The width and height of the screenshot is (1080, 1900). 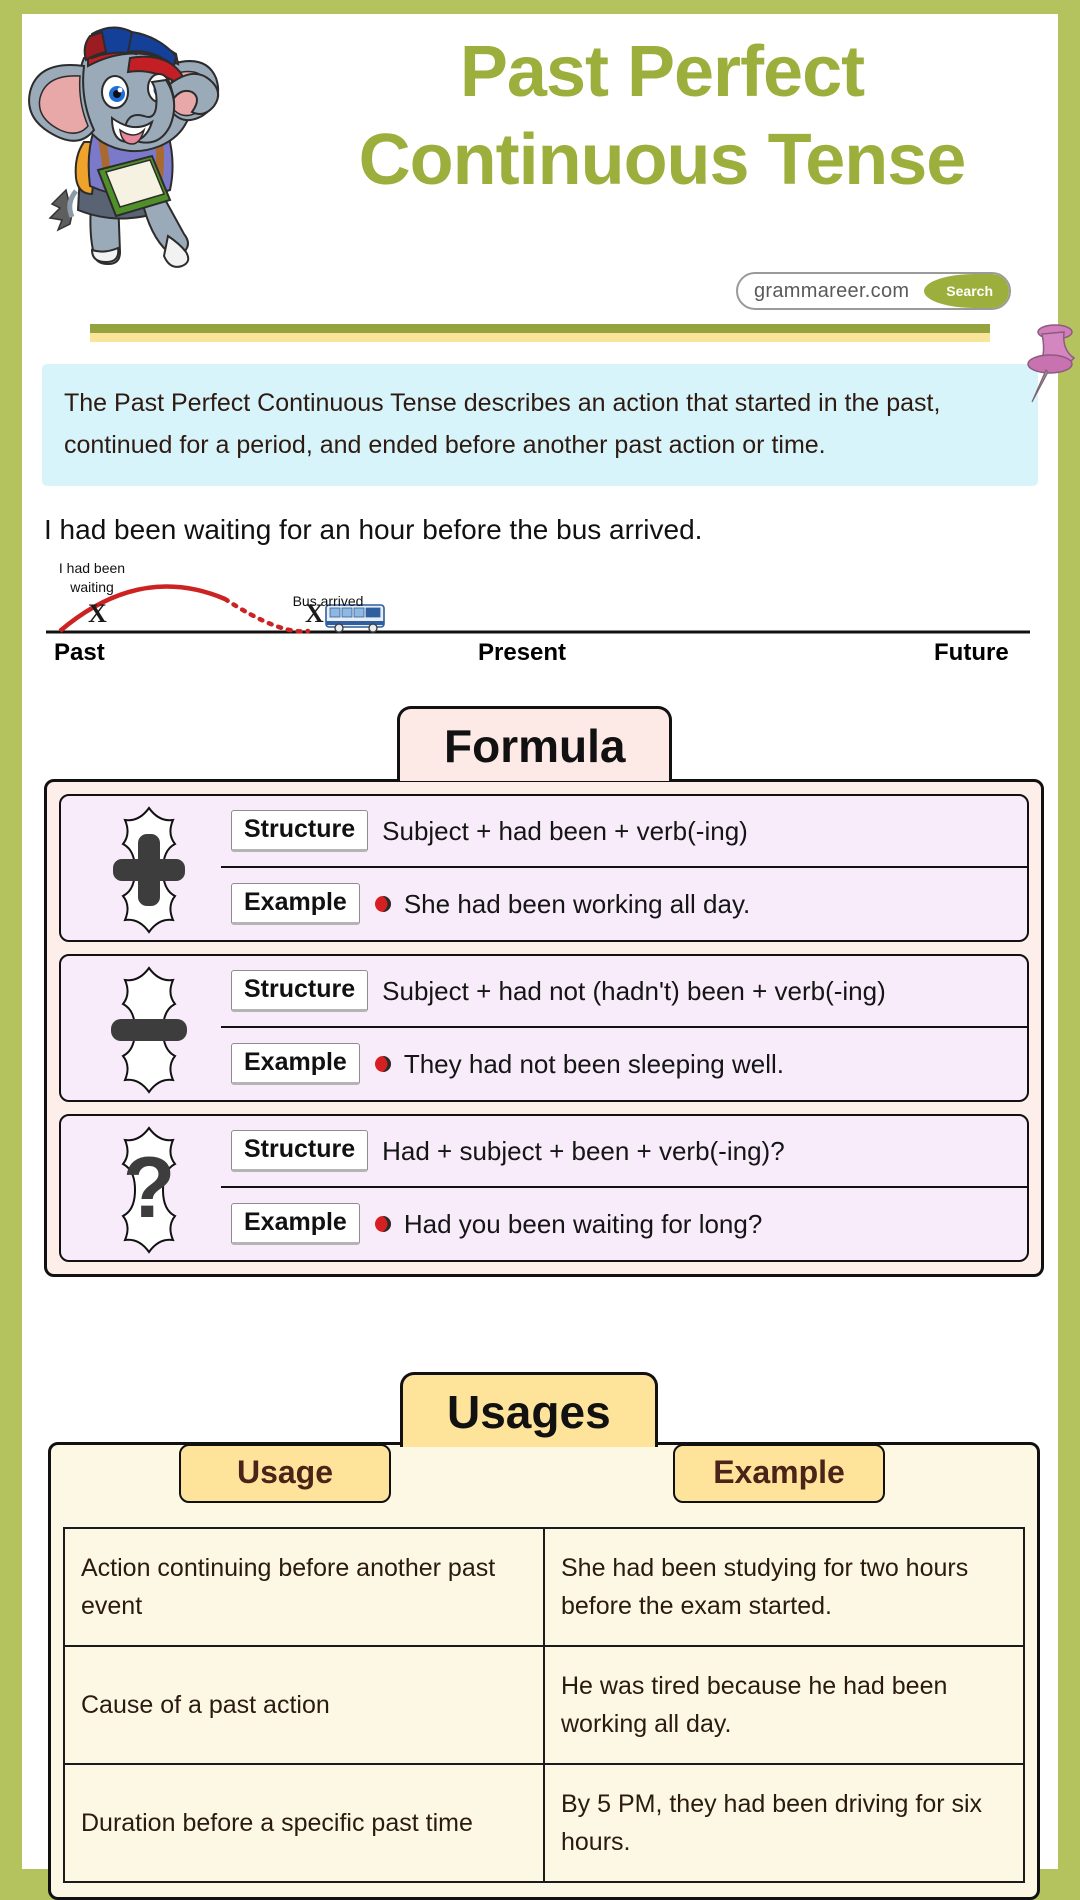 What do you see at coordinates (779, 1473) in the screenshot?
I see `usages-column-header-example: Example` at bounding box center [779, 1473].